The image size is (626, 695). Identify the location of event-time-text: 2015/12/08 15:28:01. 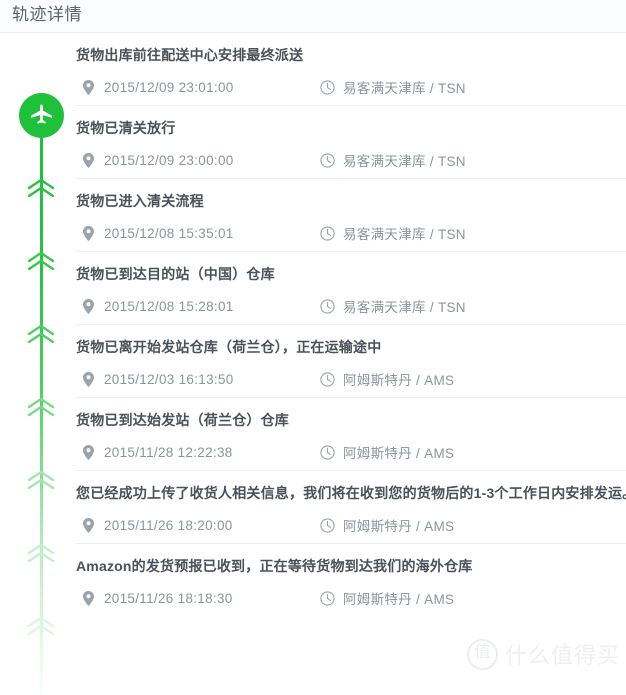
(169, 306).